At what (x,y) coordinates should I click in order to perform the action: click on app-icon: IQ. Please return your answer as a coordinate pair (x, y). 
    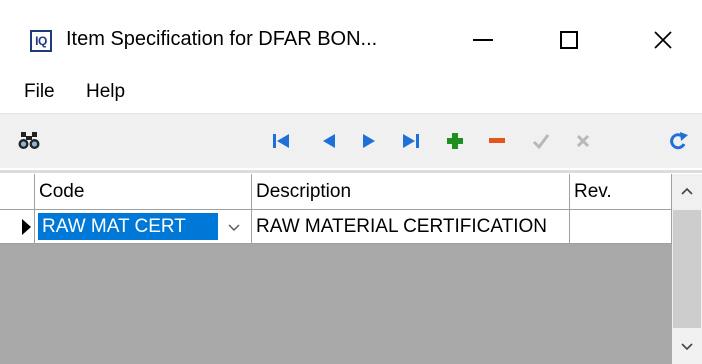
    Looking at the image, I should click on (41, 41).